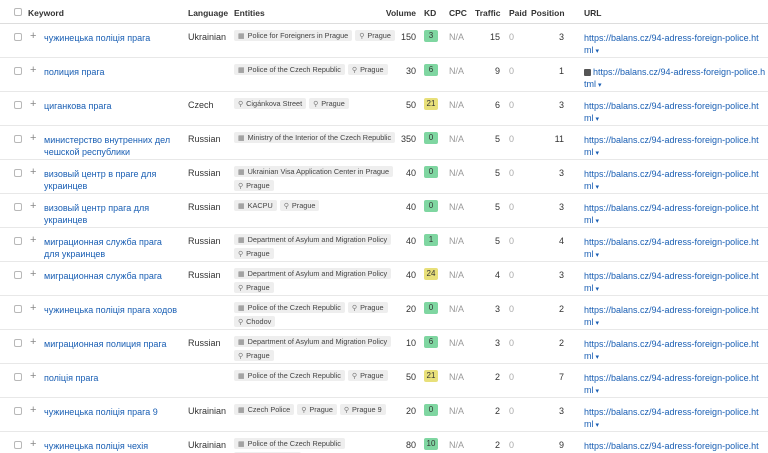 The width and height of the screenshot is (768, 453). What do you see at coordinates (19, 13) in the screenshot?
I see `select-all-checkbox` at bounding box center [19, 13].